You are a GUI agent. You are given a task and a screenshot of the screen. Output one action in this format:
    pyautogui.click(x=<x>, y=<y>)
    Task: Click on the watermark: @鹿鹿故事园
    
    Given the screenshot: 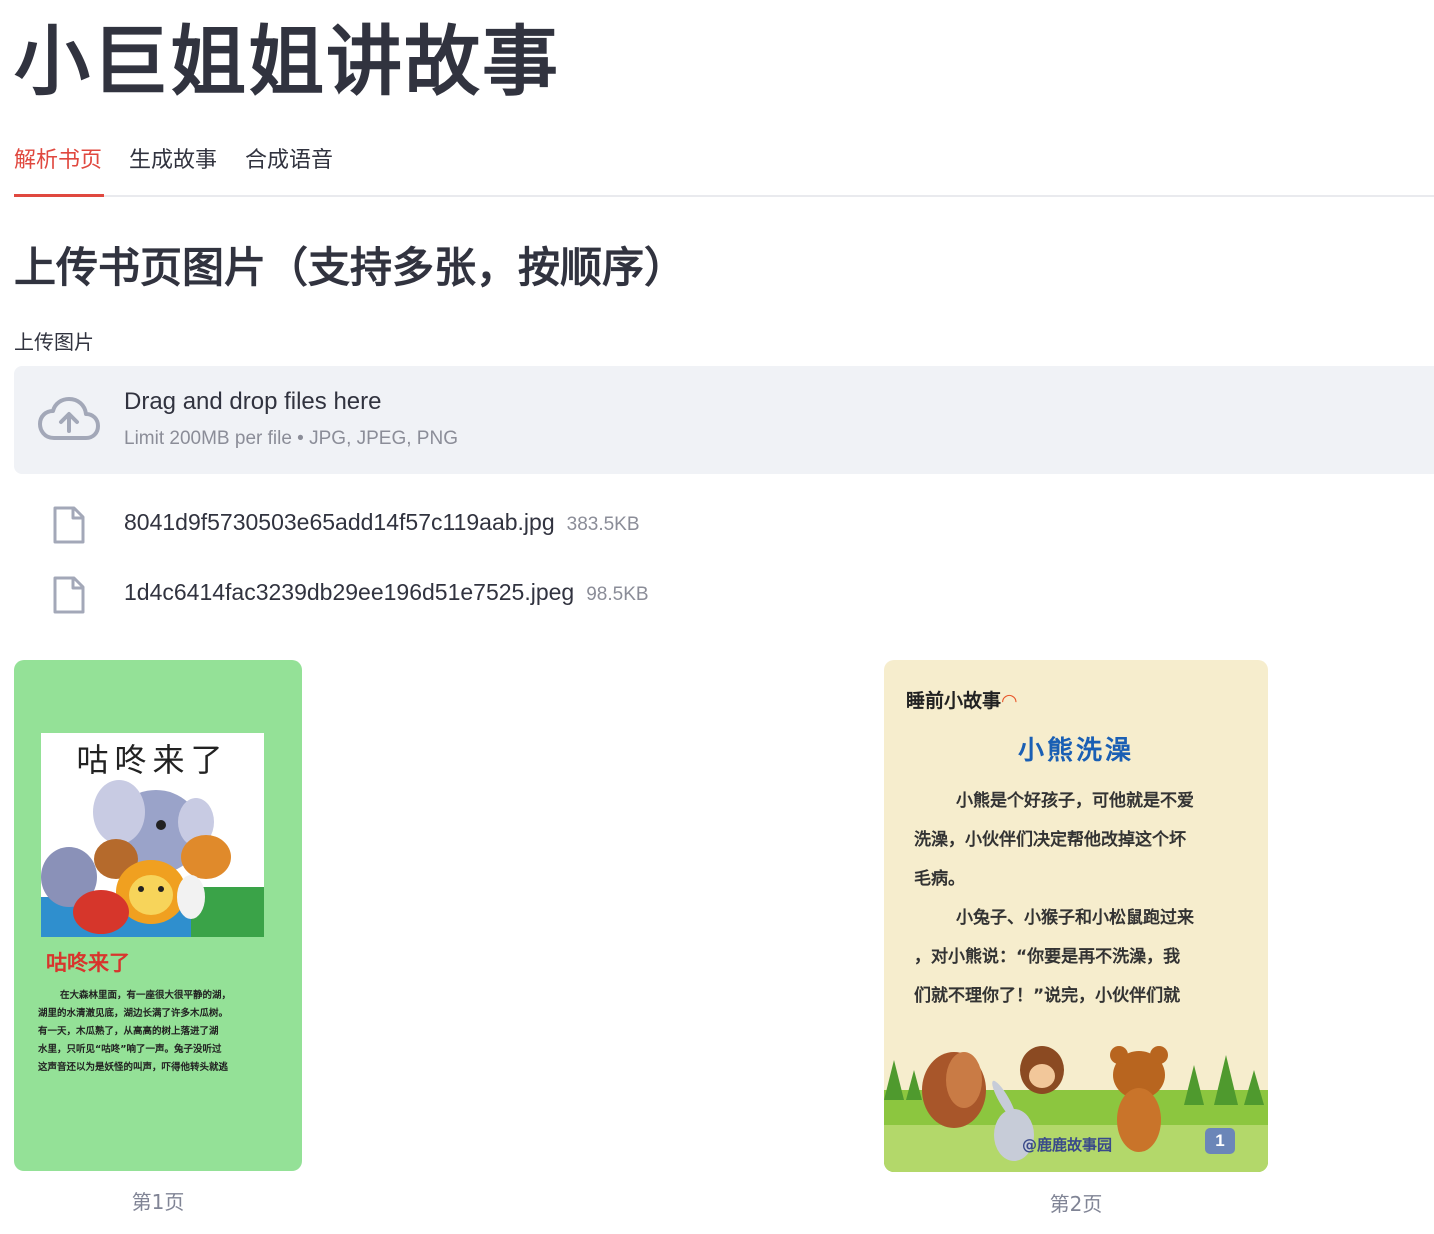 What is the action you would take?
    pyautogui.click(x=1067, y=1145)
    